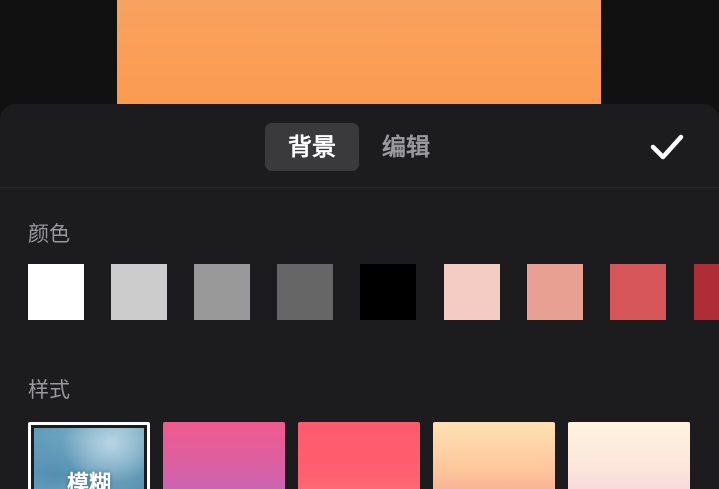  I want to click on blur-preview: 模糊, so click(89, 458).